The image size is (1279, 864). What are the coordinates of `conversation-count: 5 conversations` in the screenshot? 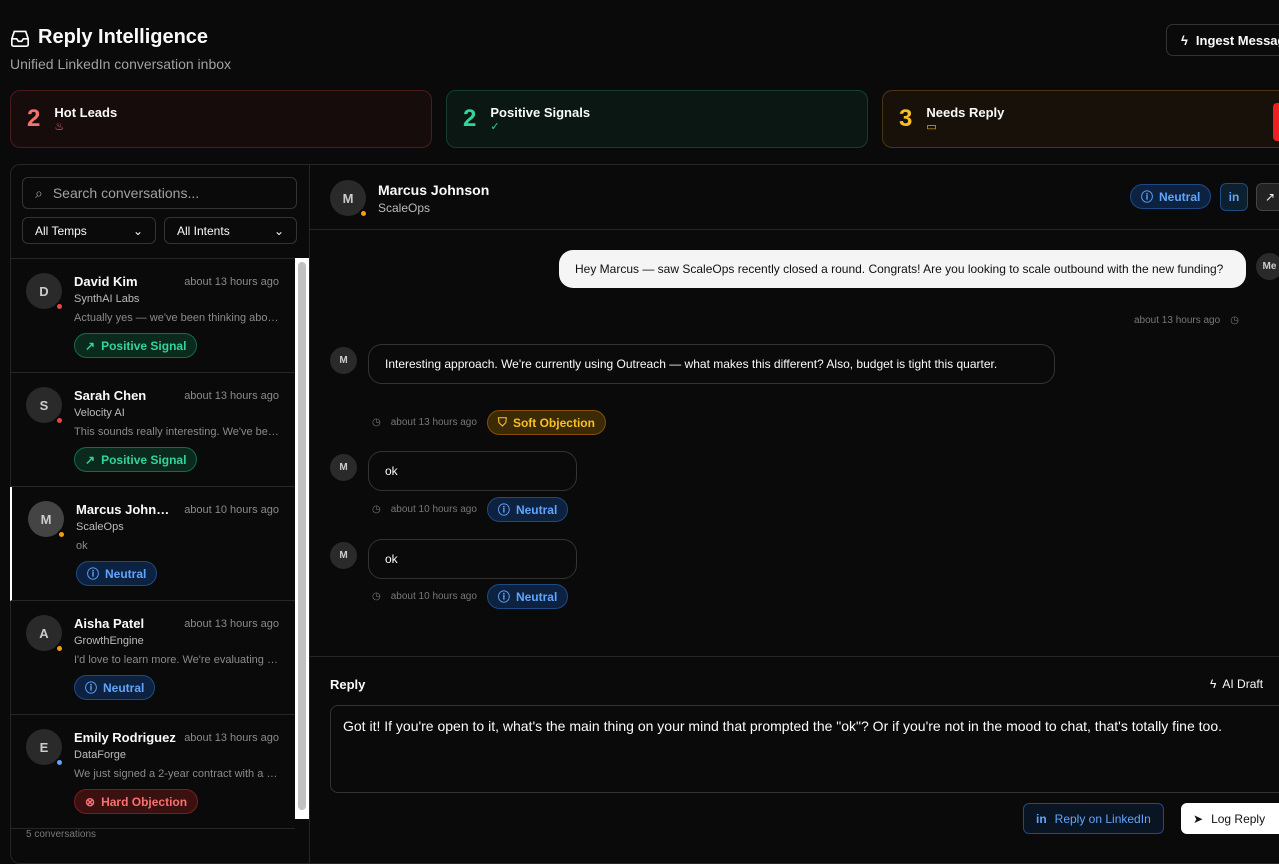 It's located at (61, 834).